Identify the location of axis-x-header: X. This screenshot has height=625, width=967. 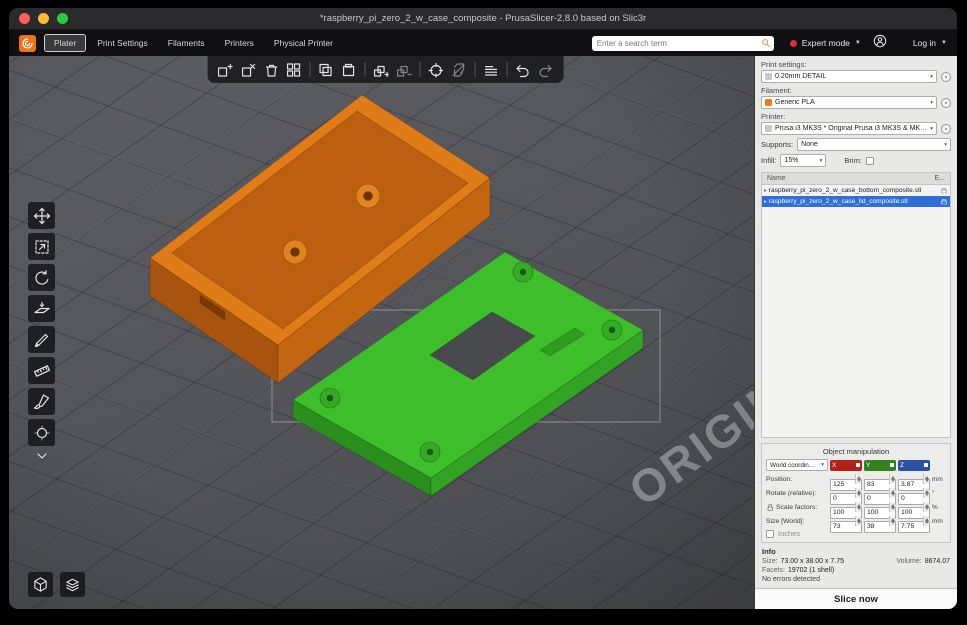
(846, 465).